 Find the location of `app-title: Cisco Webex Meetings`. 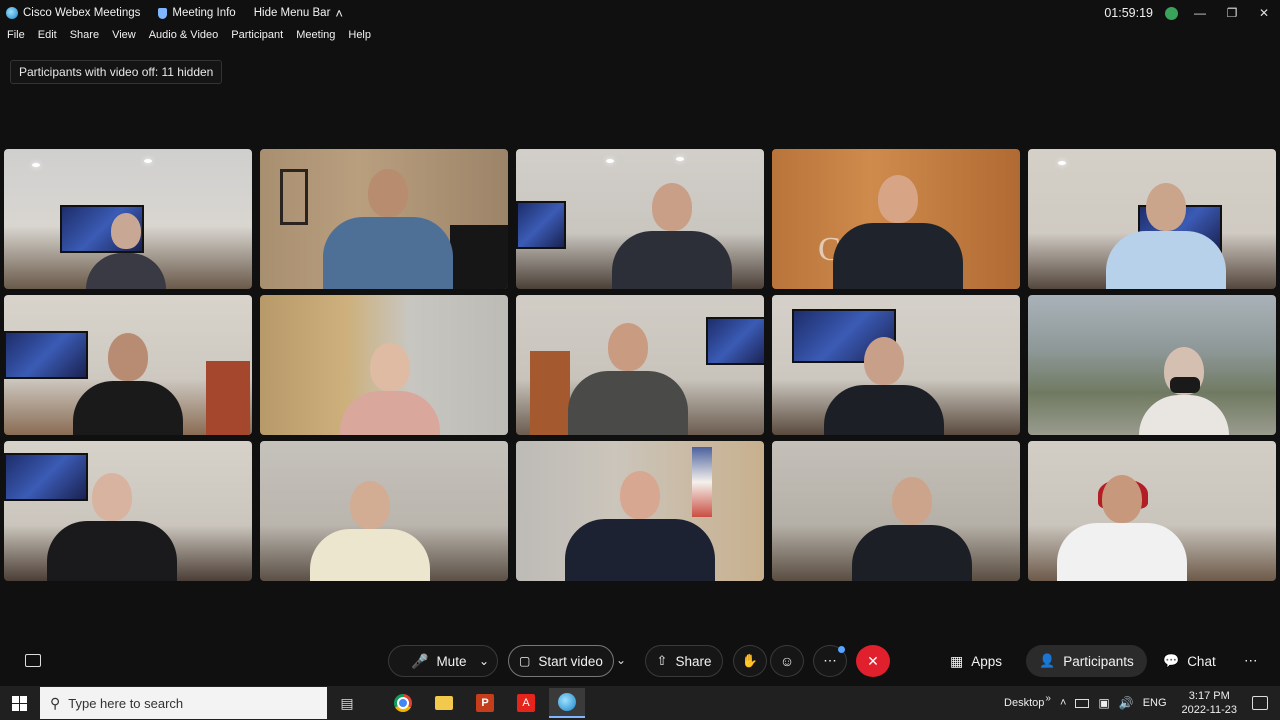

app-title: Cisco Webex Meetings is located at coordinates (73, 13).